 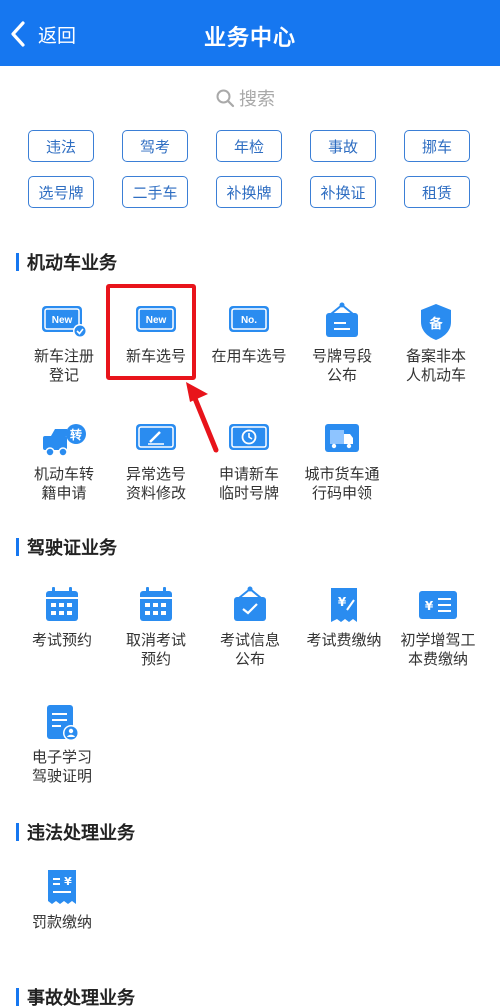 I want to click on fine-receipt-icon: ¥, so click(x=62, y=887).